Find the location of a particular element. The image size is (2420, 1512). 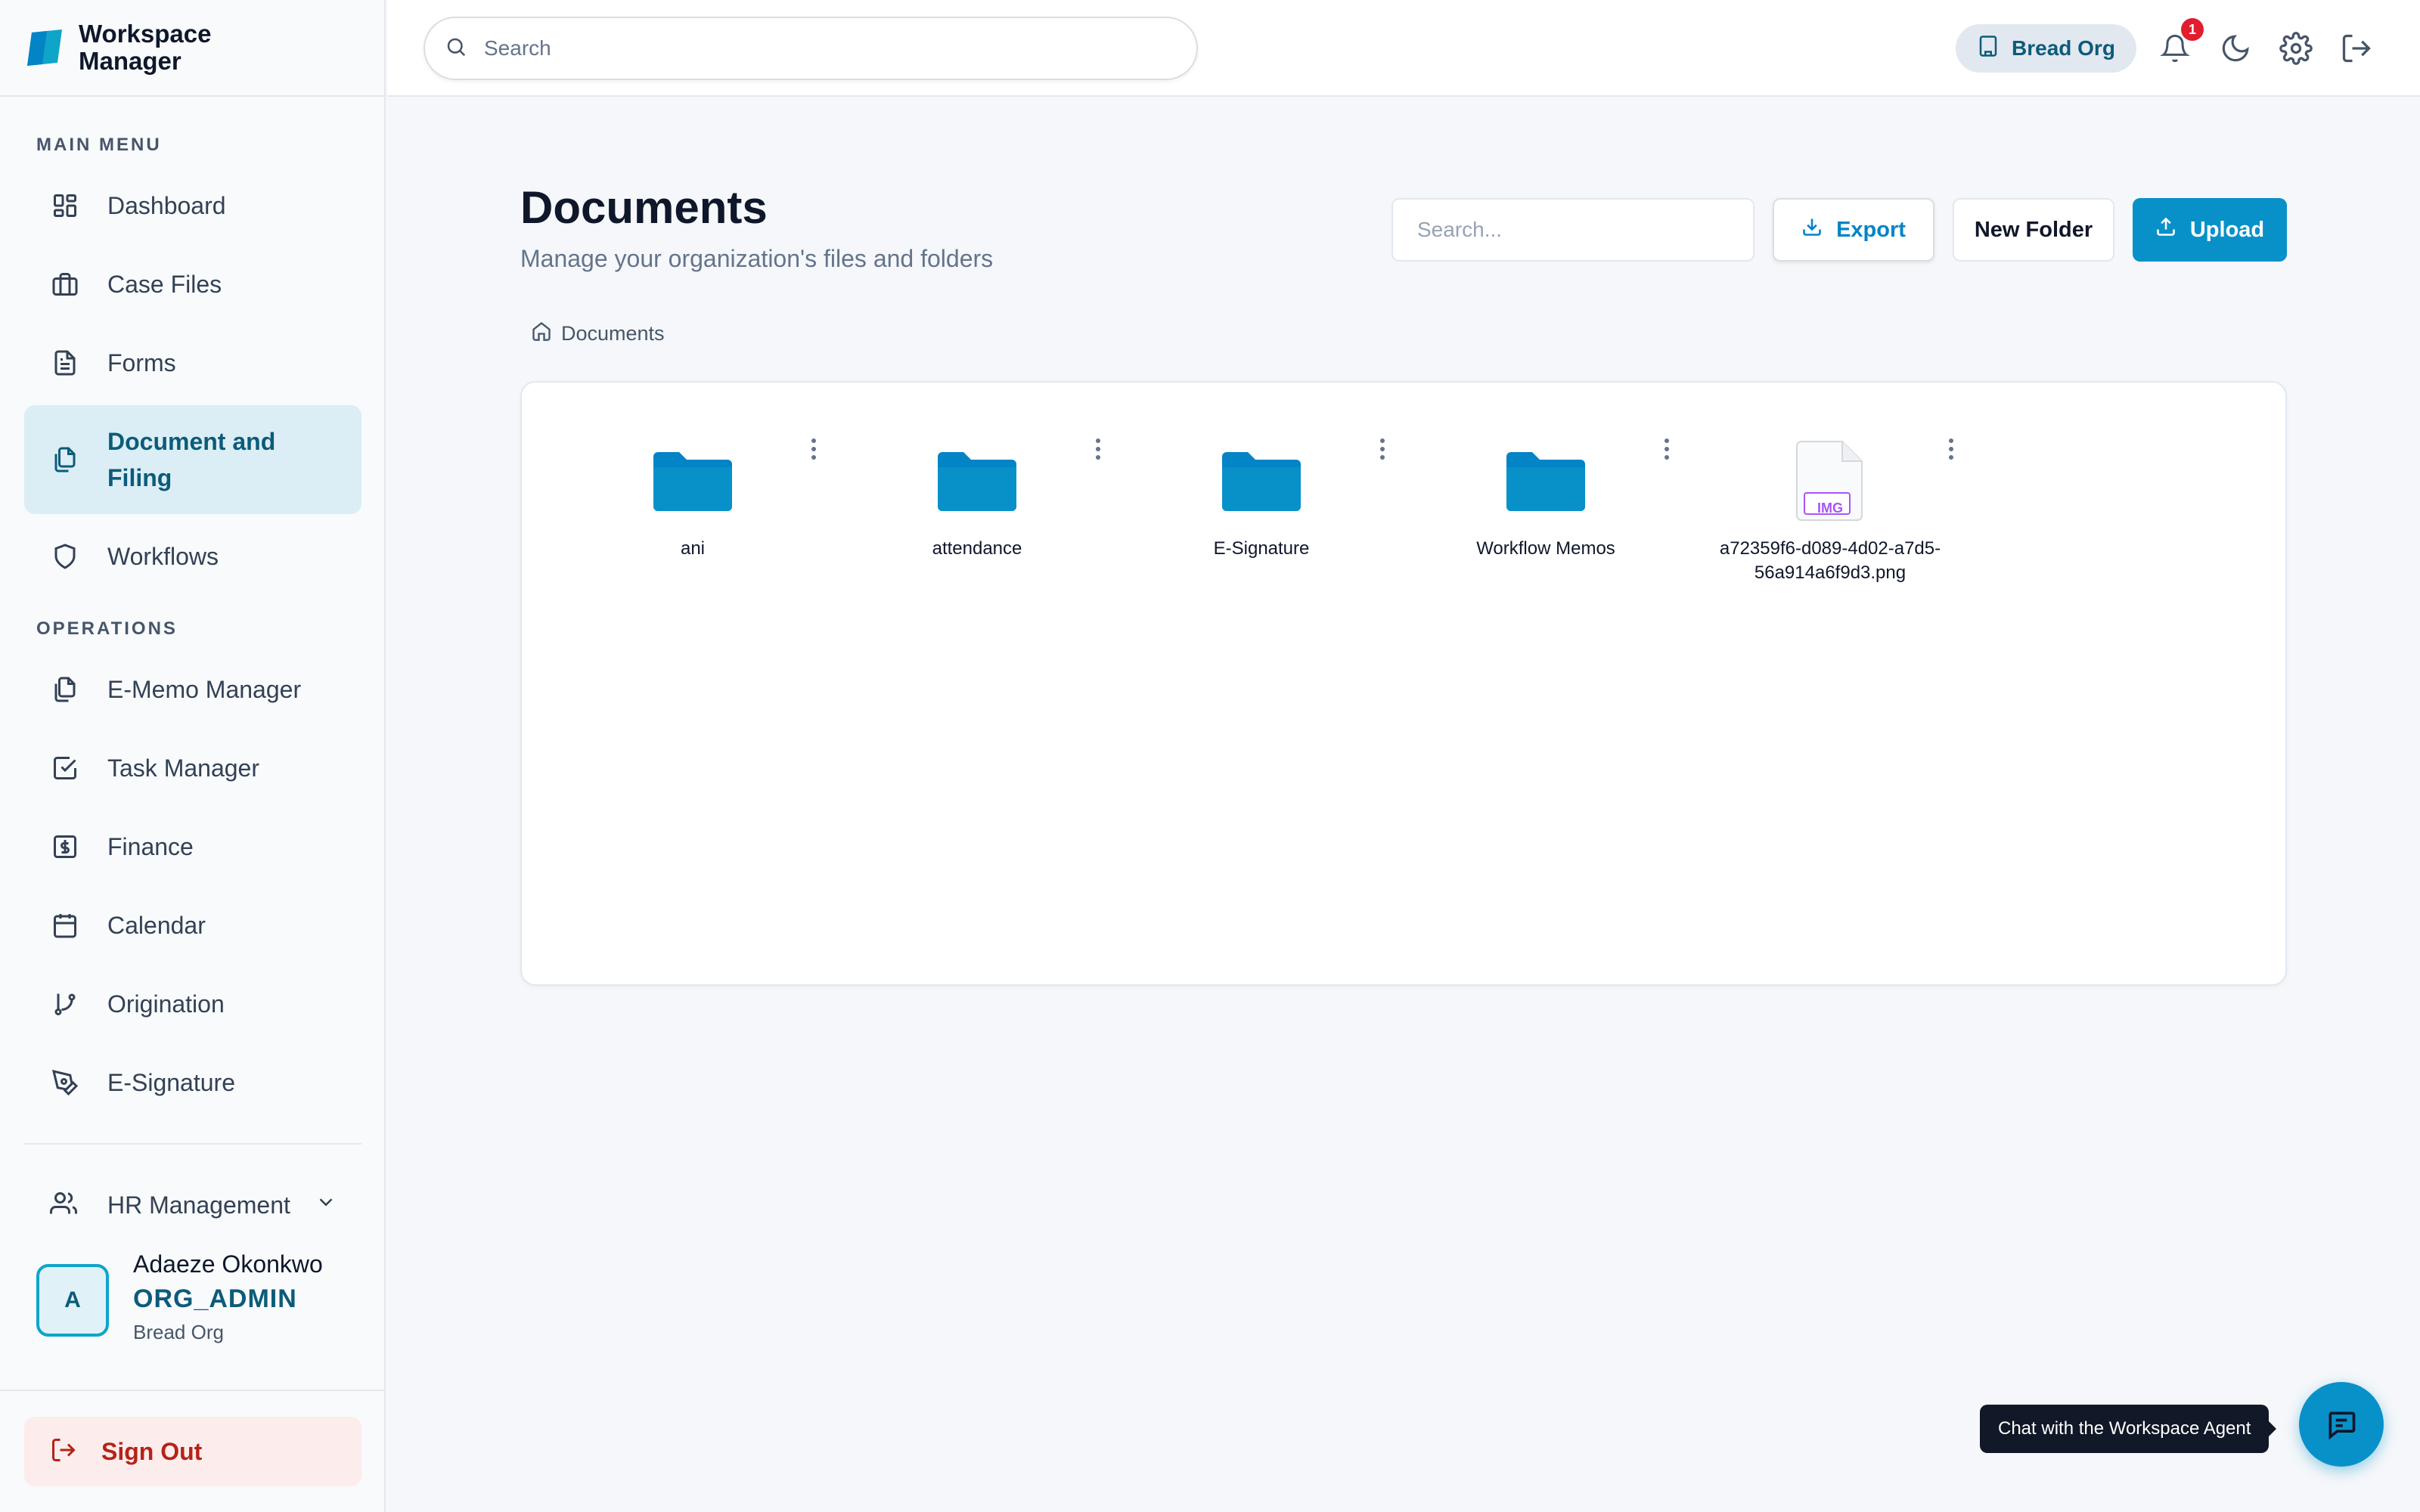

calendar-icon is located at coordinates (65, 925).